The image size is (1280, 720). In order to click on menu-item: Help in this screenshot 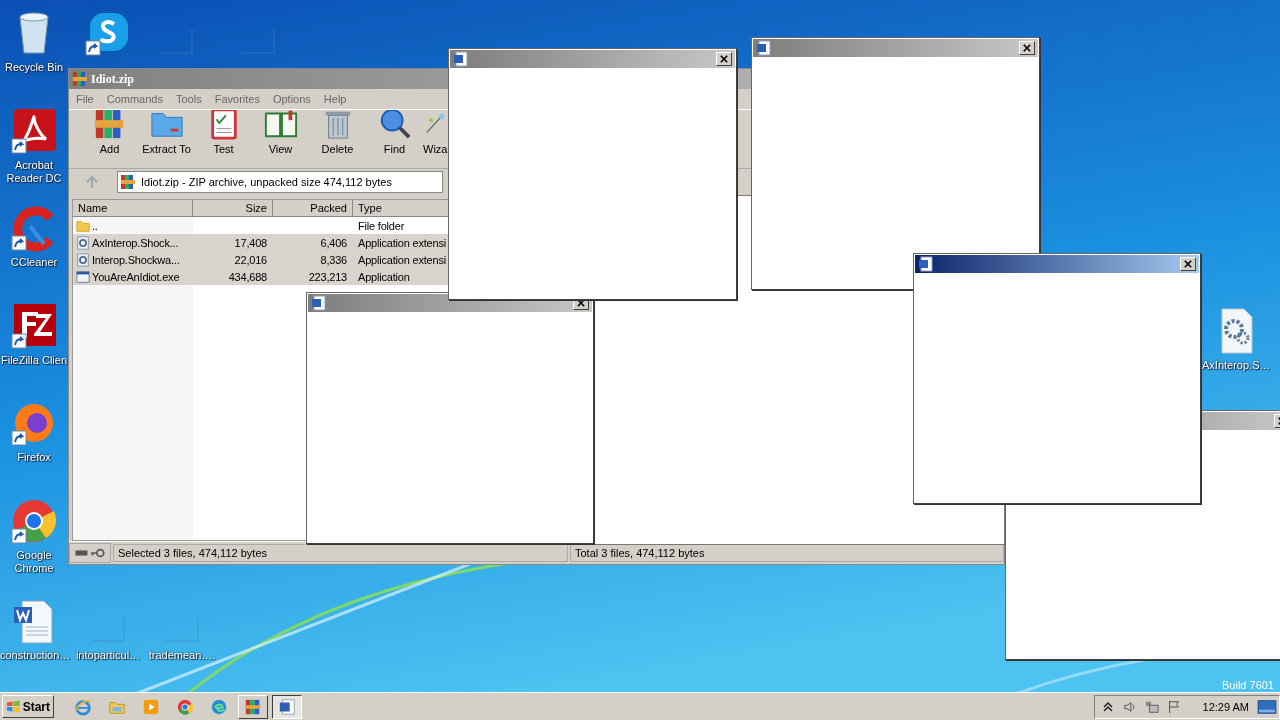, I will do `click(335, 99)`.